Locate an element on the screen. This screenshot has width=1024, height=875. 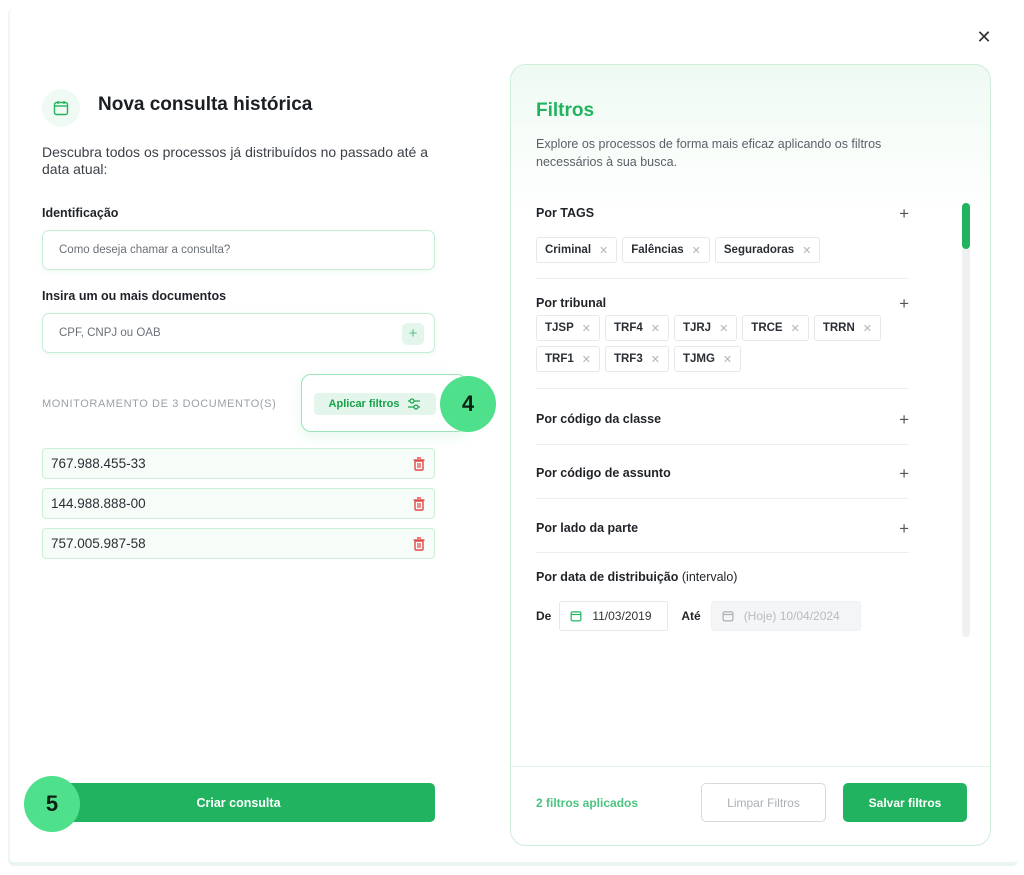
tribunal-chip: TRF1 ✕ is located at coordinates (568, 359).